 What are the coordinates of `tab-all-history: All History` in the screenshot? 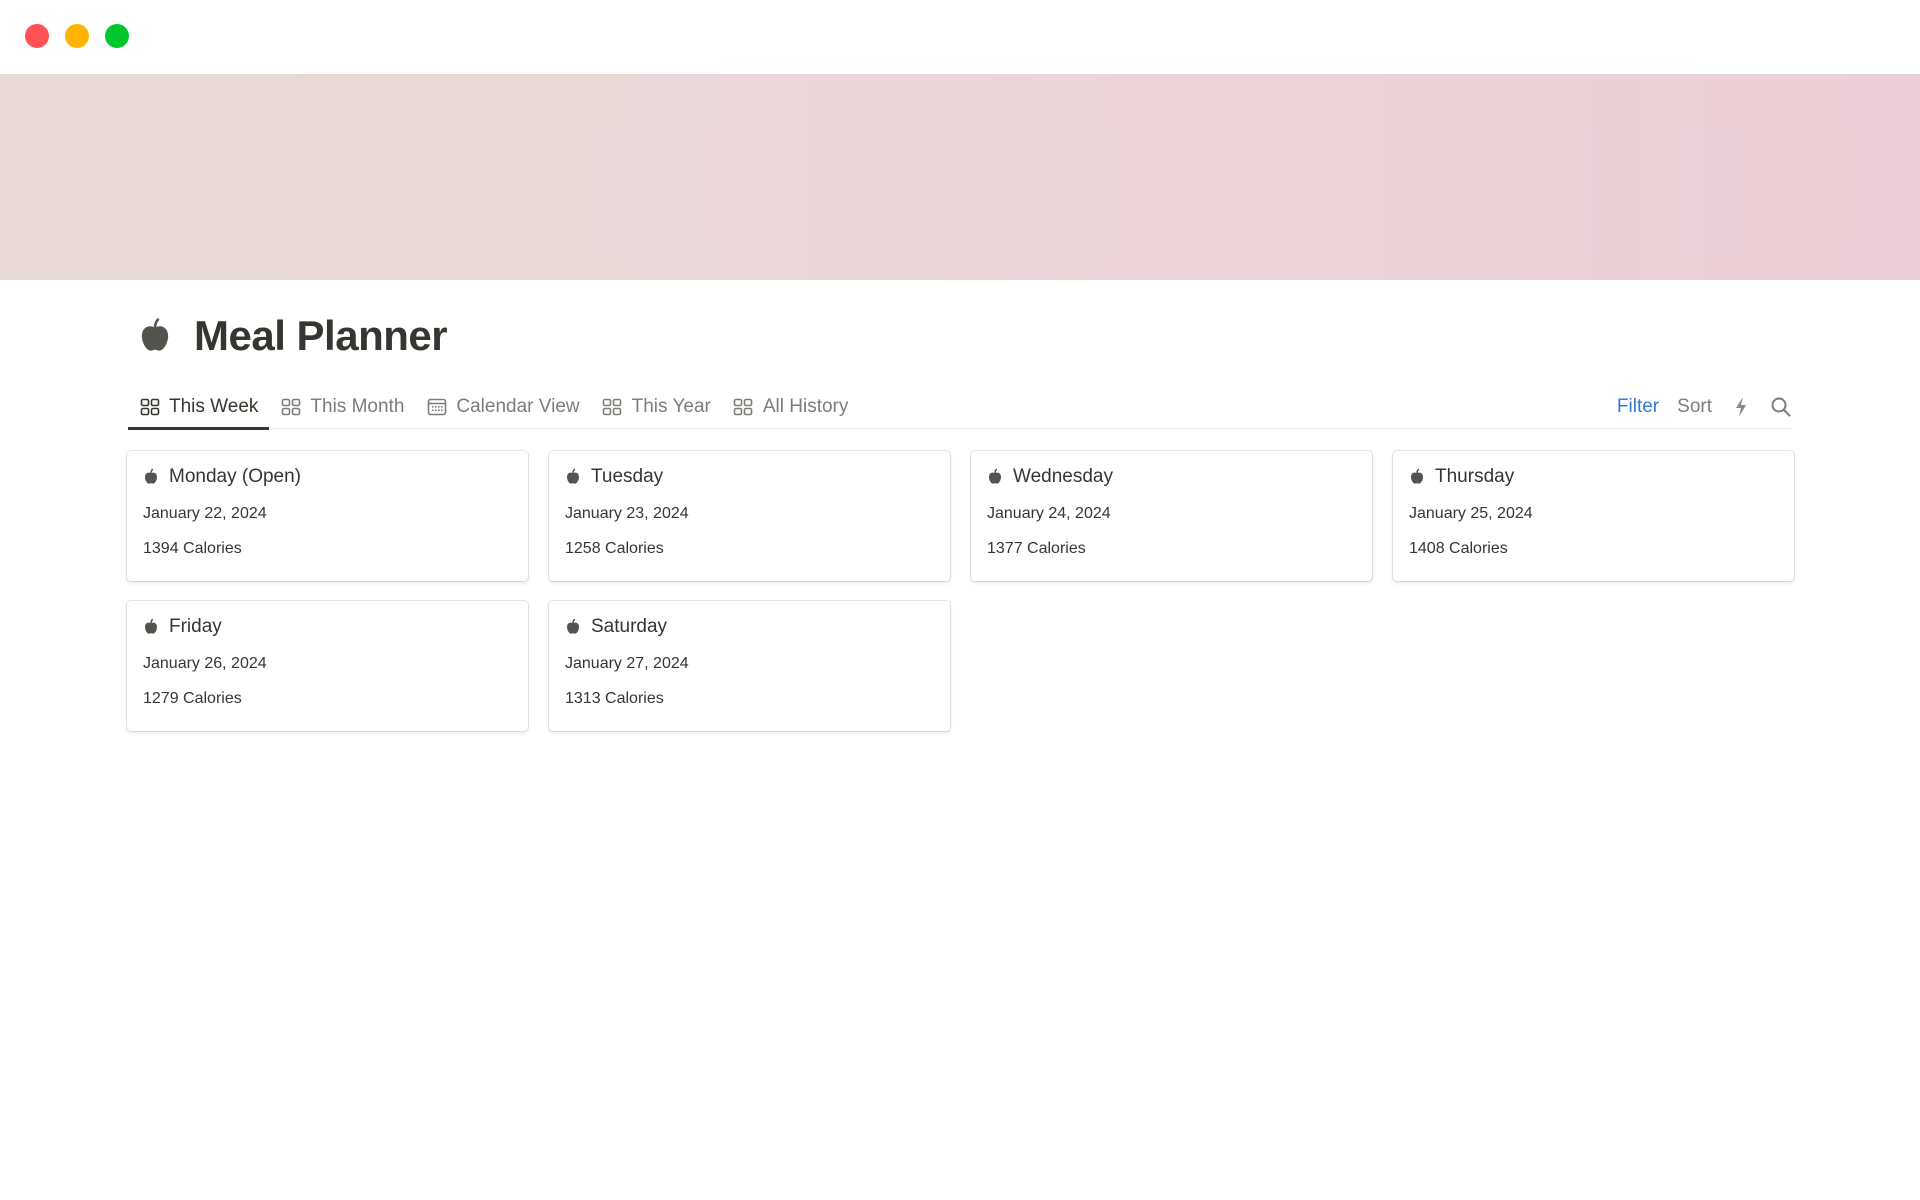 It's located at (791, 407).